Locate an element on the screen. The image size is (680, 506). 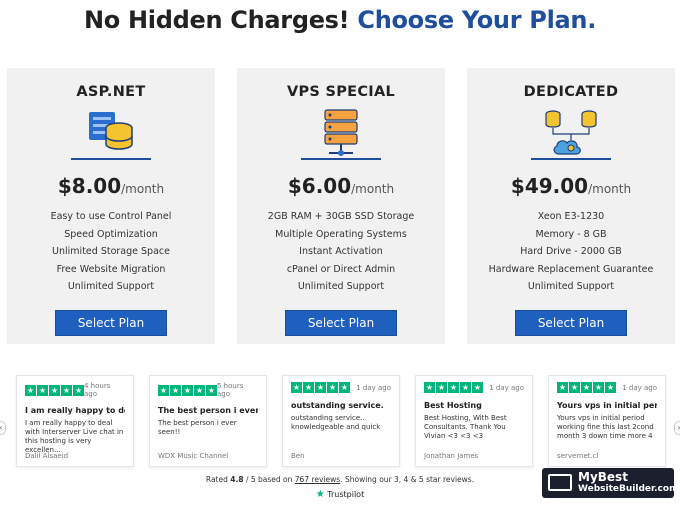
plan-feature: Memory - 8 GB is located at coordinates (571, 234).